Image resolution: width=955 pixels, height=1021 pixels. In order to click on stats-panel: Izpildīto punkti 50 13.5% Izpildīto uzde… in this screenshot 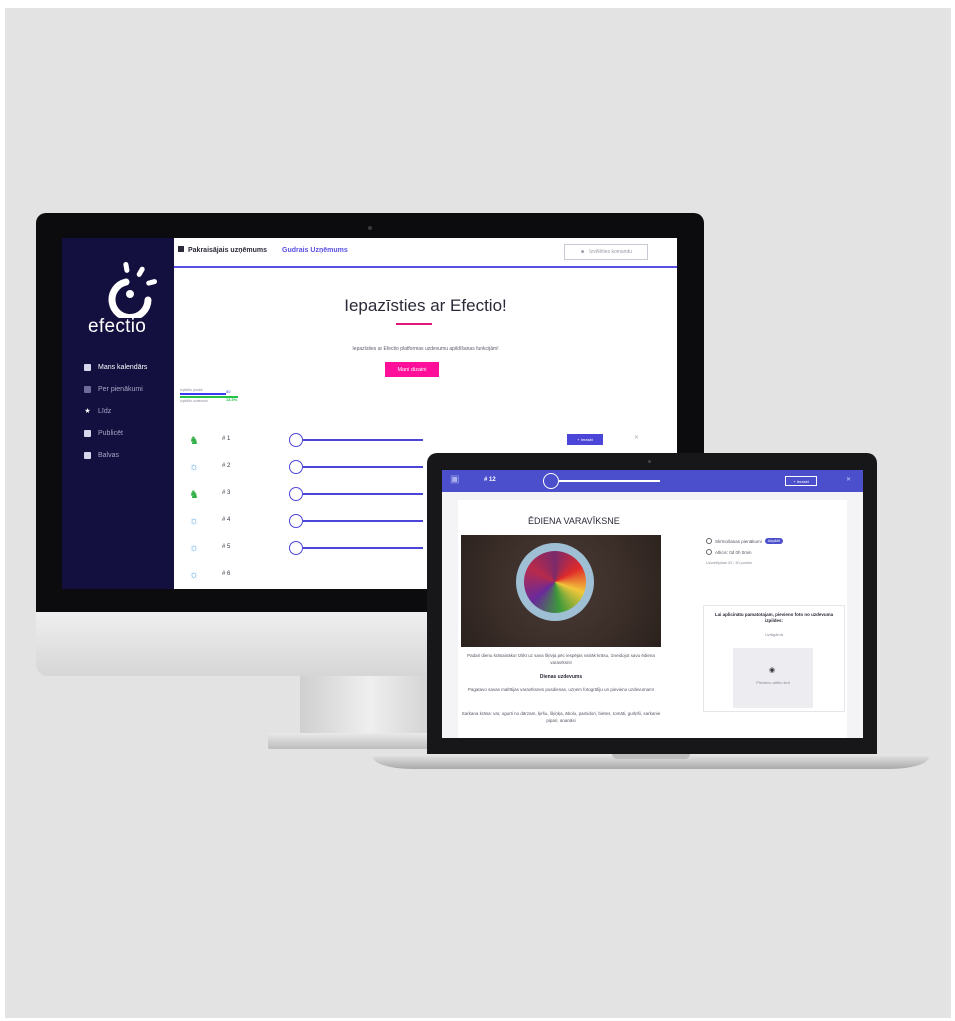, I will do `click(215, 395)`.